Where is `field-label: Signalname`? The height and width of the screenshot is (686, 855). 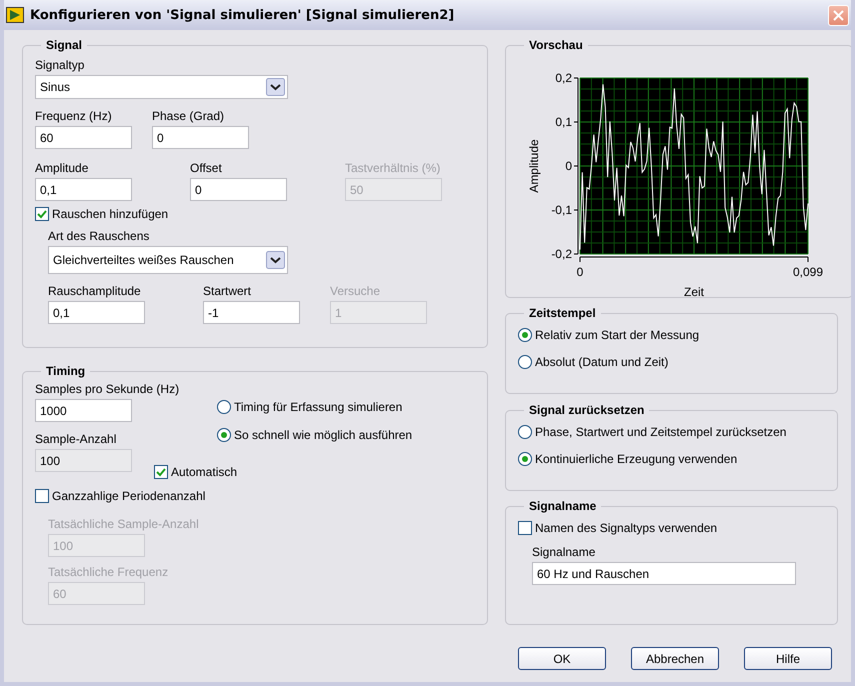
field-label: Signalname is located at coordinates (564, 552).